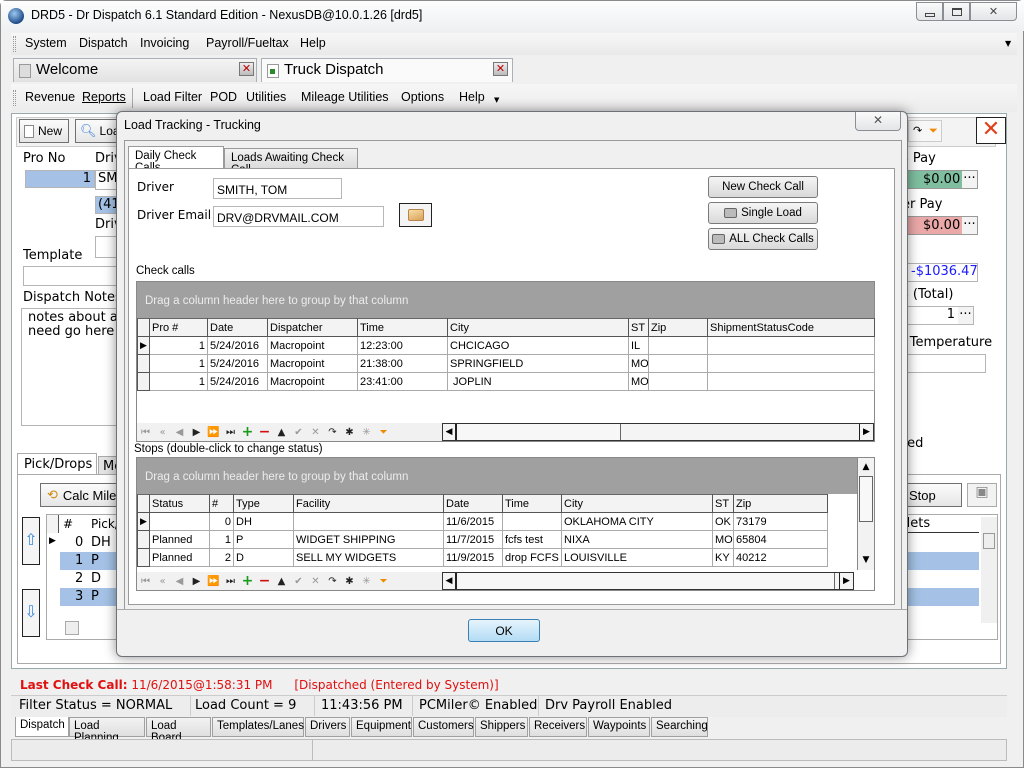  What do you see at coordinates (763, 239) in the screenshot?
I see `all-check-calls-button: ALL Check Calls` at bounding box center [763, 239].